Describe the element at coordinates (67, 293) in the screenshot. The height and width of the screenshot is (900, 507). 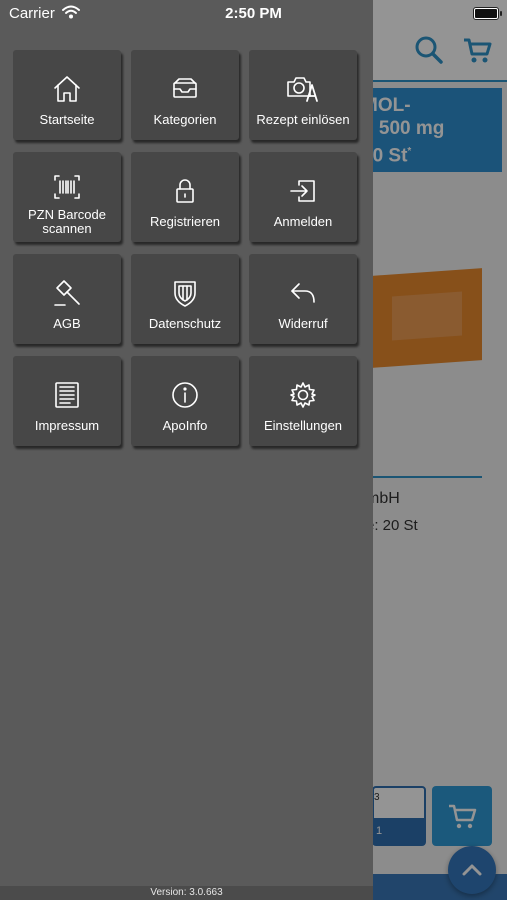
I see `gavel-icon` at that location.